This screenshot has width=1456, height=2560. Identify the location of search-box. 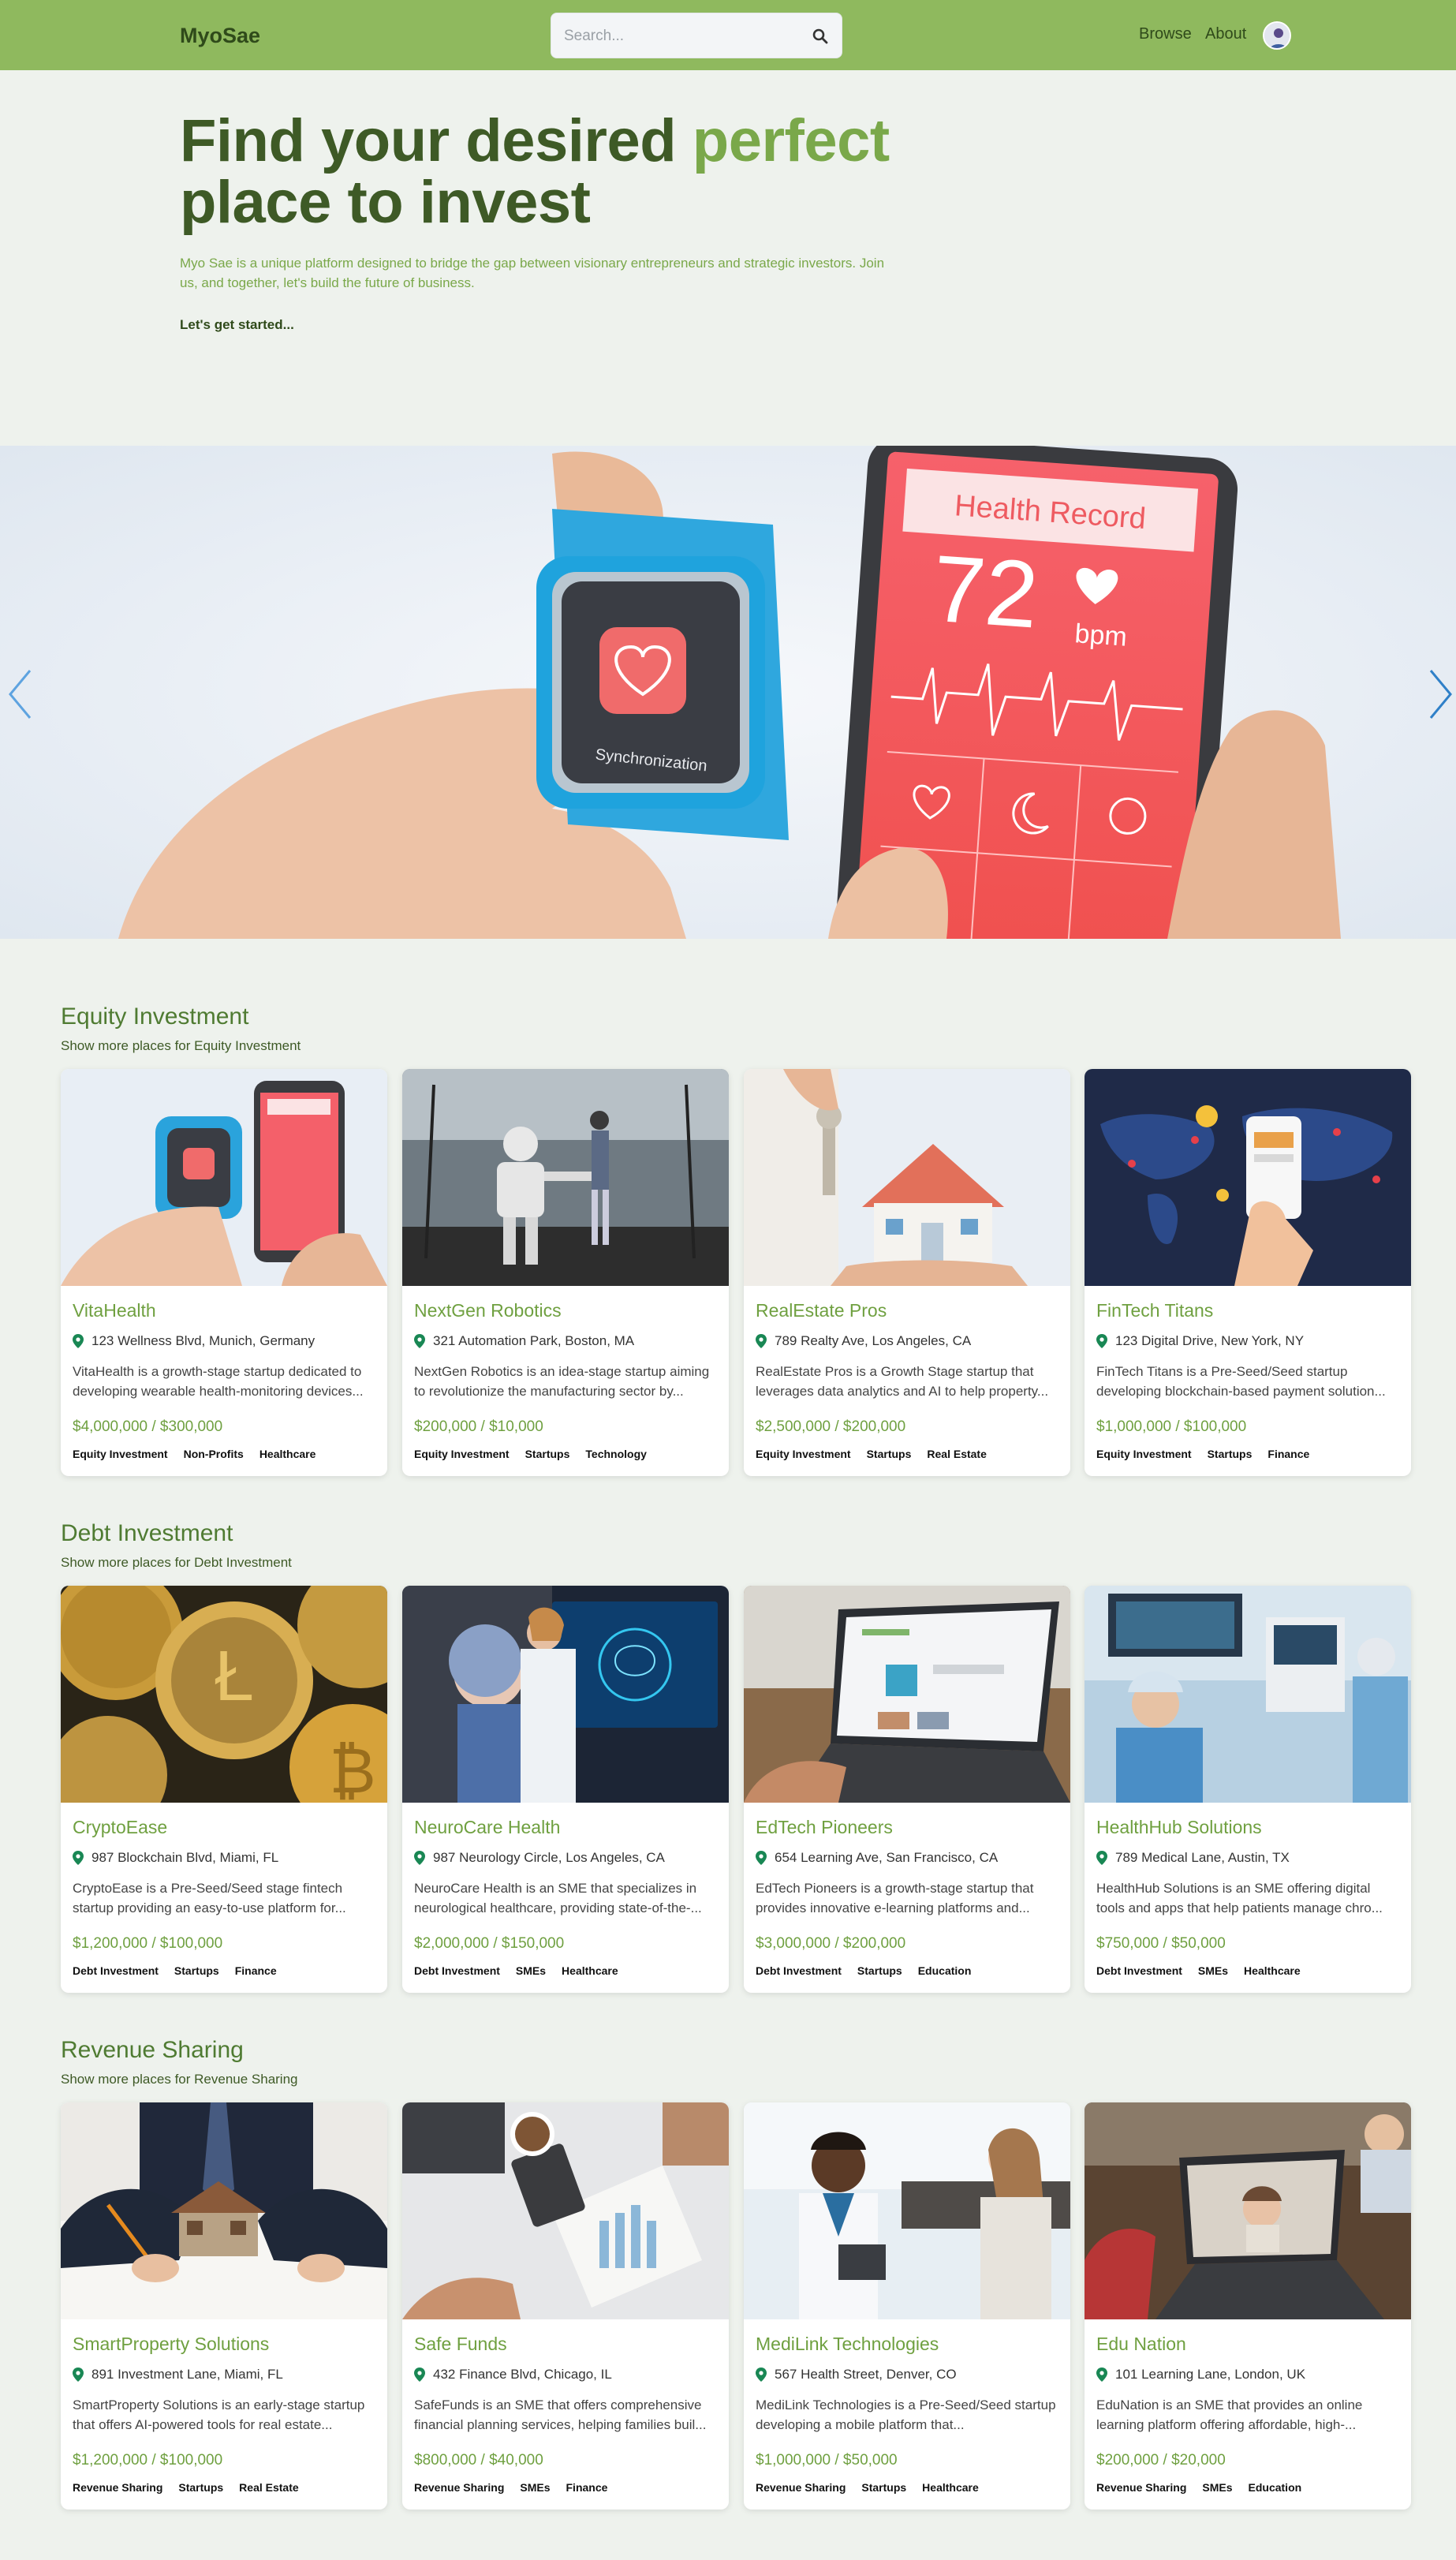
(696, 35).